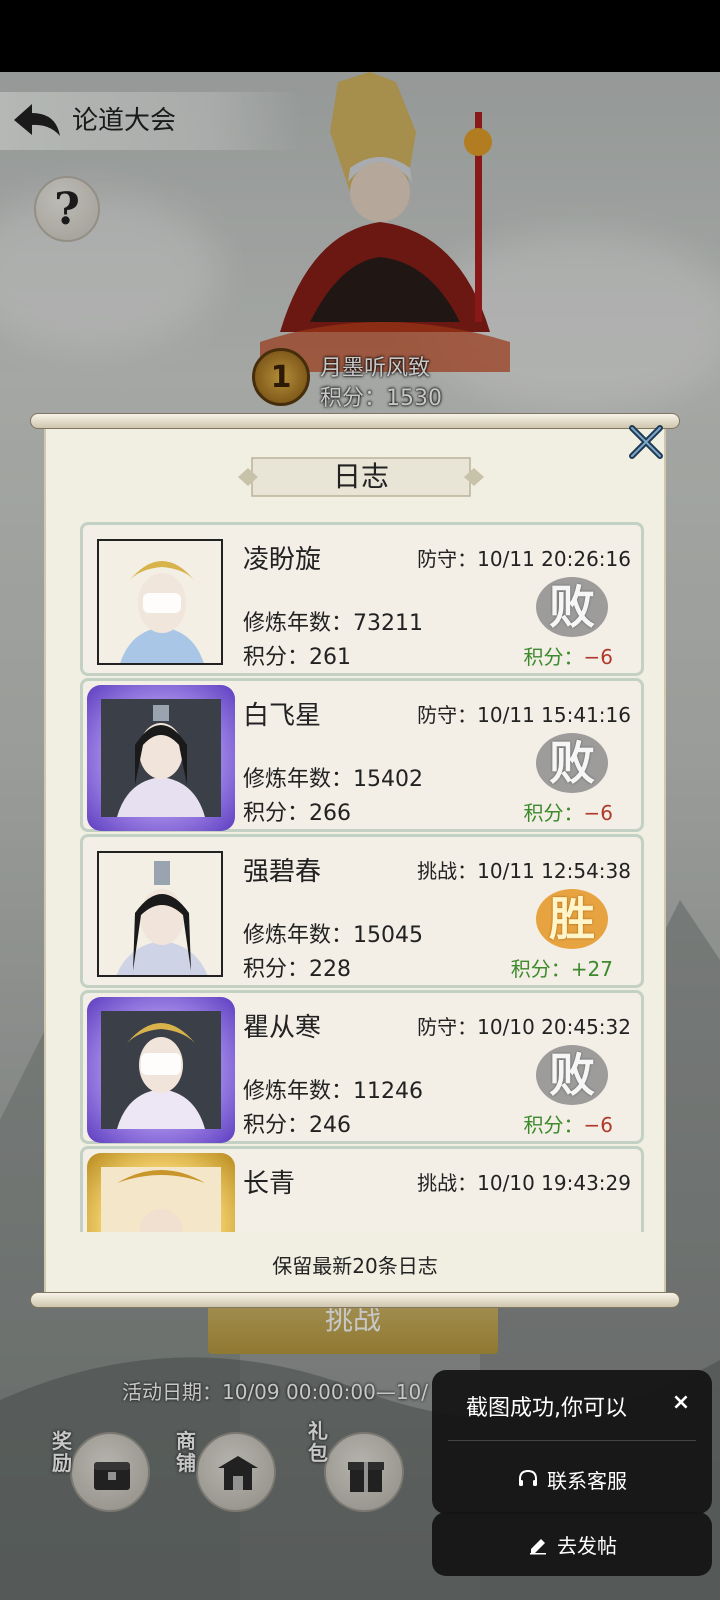 The height and width of the screenshot is (1600, 720). Describe the element at coordinates (333, 623) in the screenshot. I see `cultivation-years: 修炼年数：73211` at that location.